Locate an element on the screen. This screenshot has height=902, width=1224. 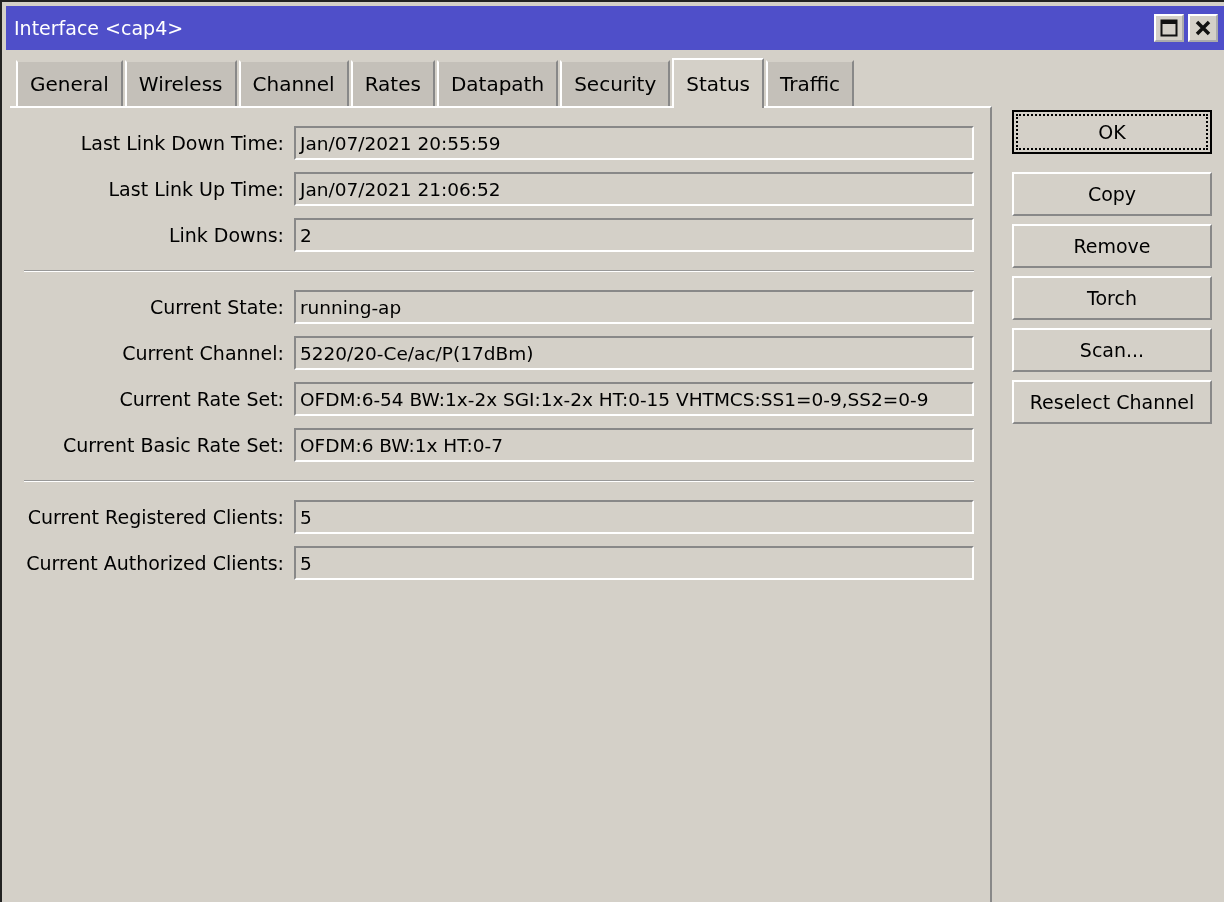
tab: Channel is located at coordinates (293, 83).